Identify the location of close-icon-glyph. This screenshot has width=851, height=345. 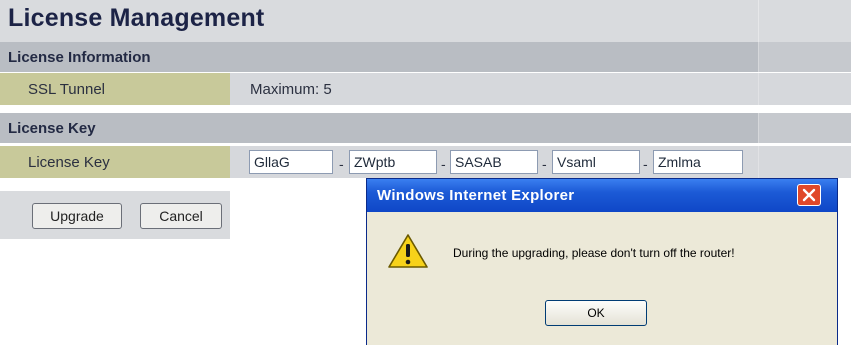
(809, 195).